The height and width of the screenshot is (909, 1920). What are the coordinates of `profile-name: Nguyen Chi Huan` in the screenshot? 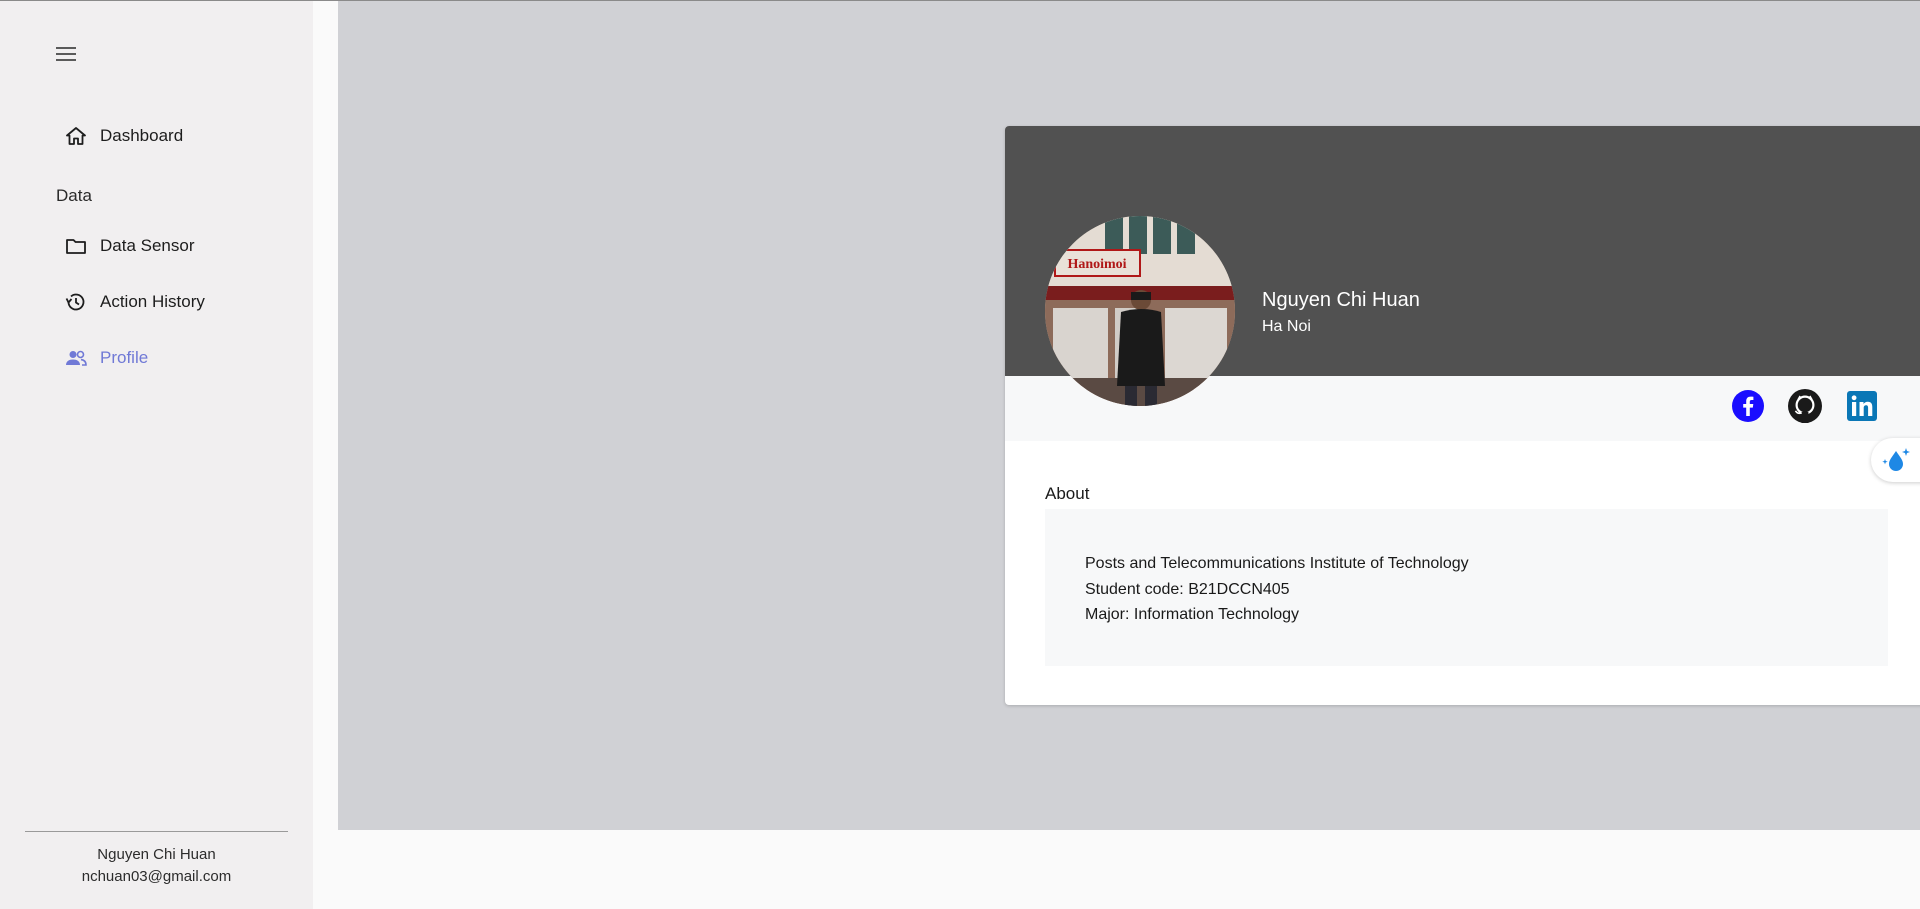 It's located at (1341, 300).